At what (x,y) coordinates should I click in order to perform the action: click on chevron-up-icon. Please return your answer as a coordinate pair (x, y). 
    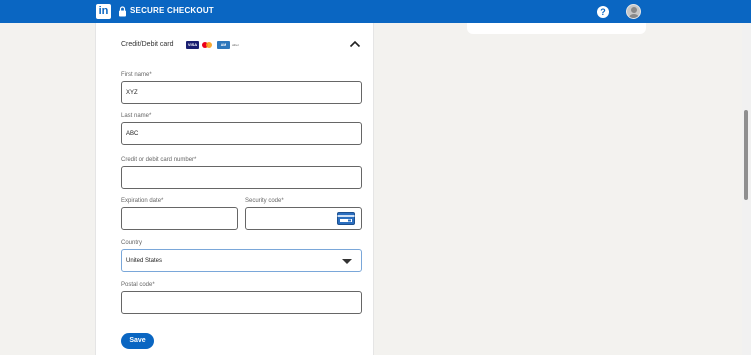
    Looking at the image, I should click on (355, 44).